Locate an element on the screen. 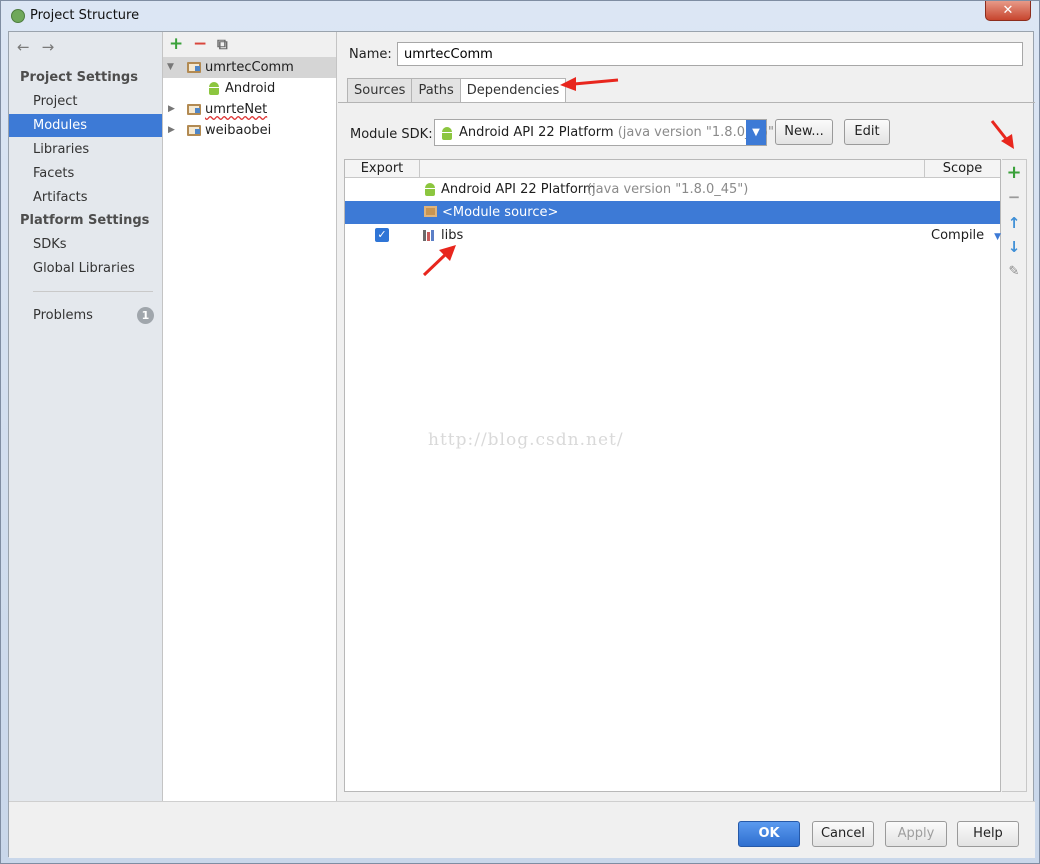 The image size is (1040, 864). export-checkbox: ✓ is located at coordinates (382, 235).